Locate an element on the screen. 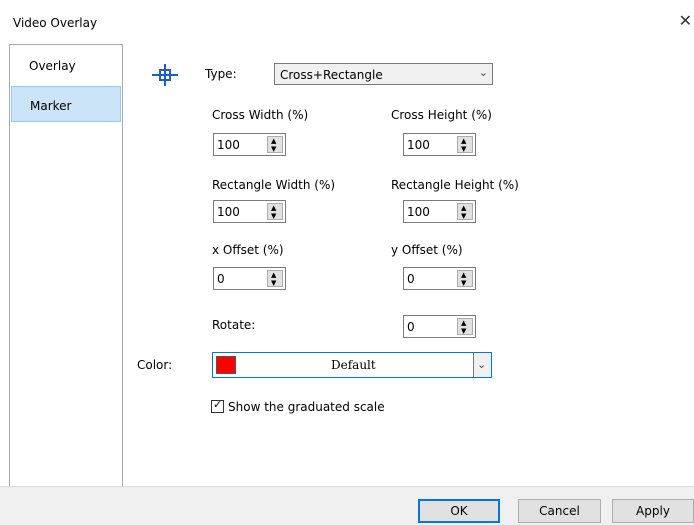  rotate-spinner: ▲ ▼ is located at coordinates (439, 326).